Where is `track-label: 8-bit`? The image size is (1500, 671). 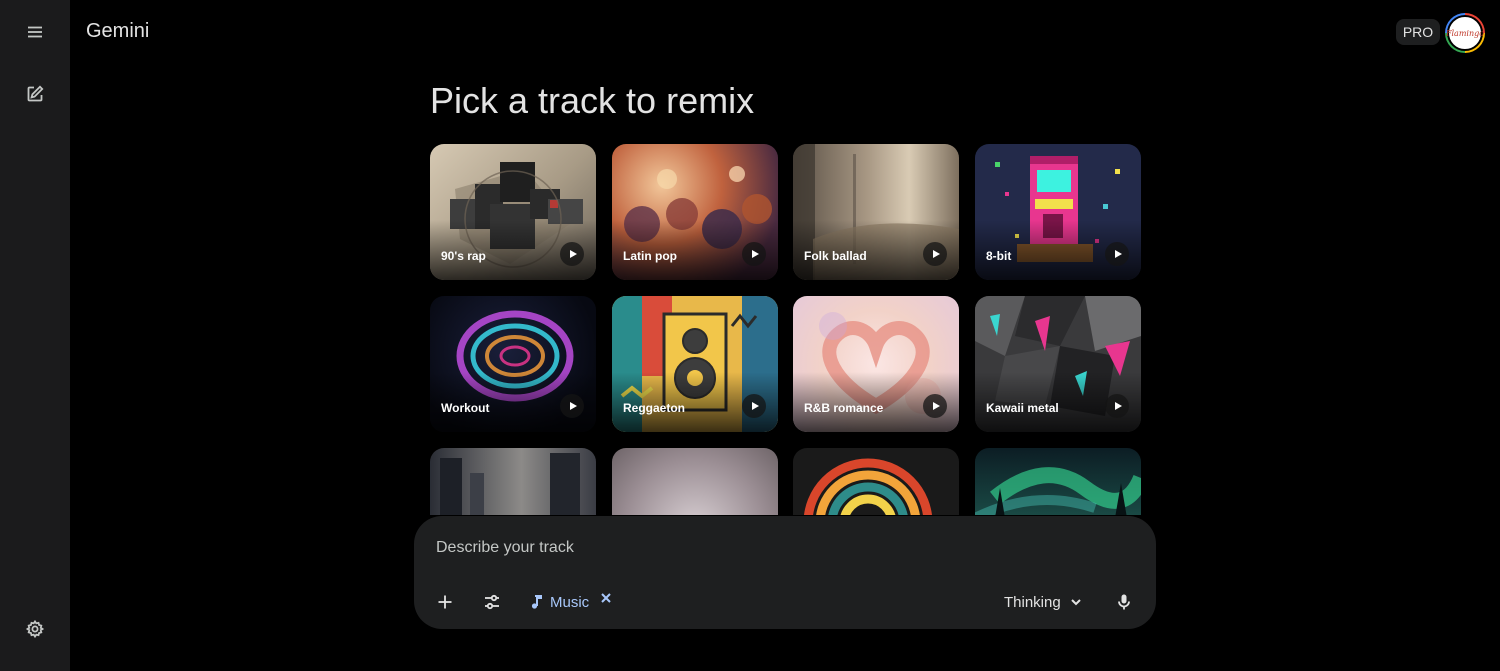
track-label: 8-bit is located at coordinates (999, 256).